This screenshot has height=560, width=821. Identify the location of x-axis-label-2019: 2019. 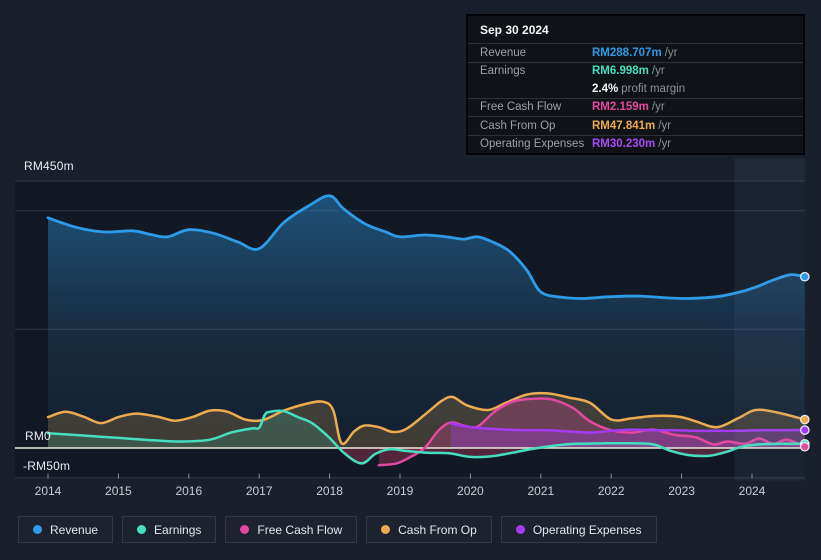
(400, 491).